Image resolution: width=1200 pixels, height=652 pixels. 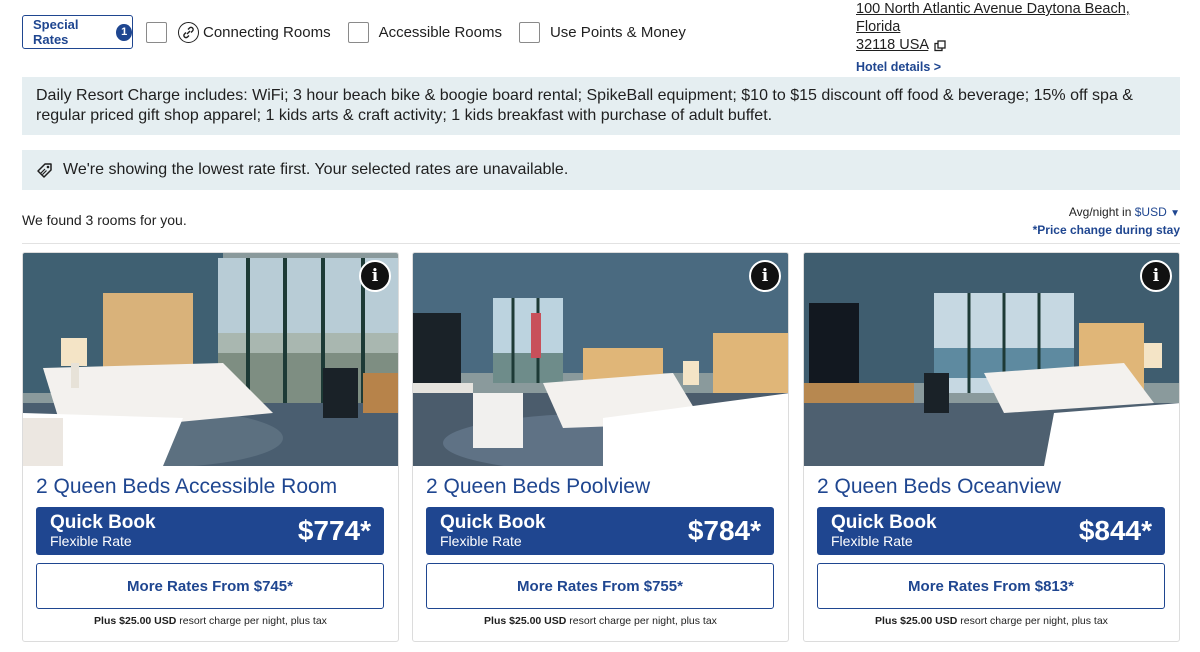 I want to click on price-change-link: *Price change during stay, so click(x=1106, y=230).